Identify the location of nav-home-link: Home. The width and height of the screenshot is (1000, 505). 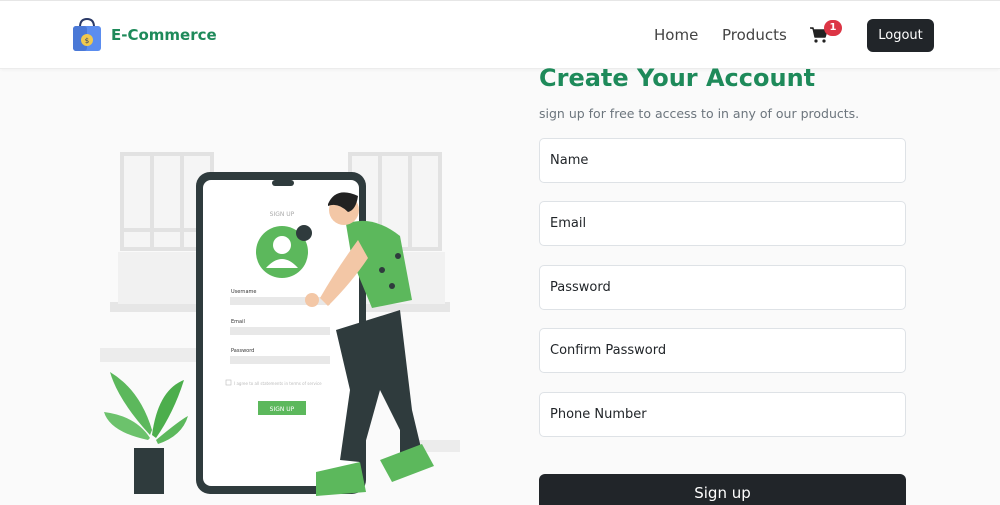
(676, 35).